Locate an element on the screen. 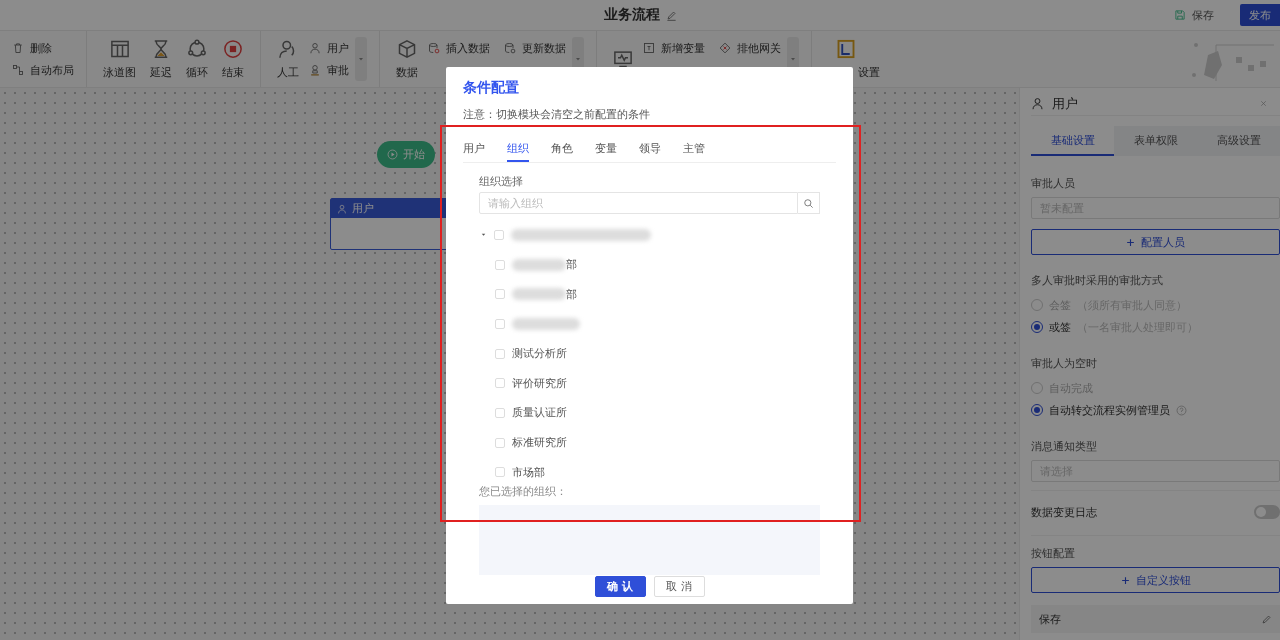 The height and width of the screenshot is (640, 1280). toolbar-button: 用户 is located at coordinates (329, 48).